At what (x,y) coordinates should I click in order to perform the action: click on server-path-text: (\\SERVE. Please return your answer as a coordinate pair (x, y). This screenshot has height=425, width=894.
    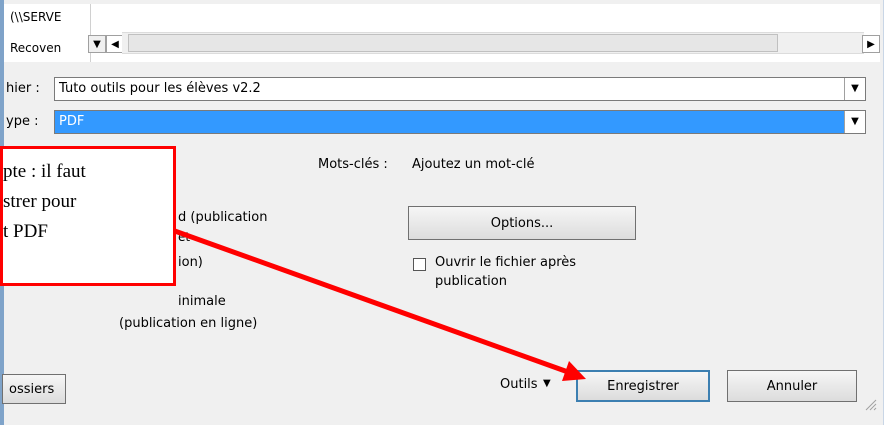
    Looking at the image, I should click on (36, 17).